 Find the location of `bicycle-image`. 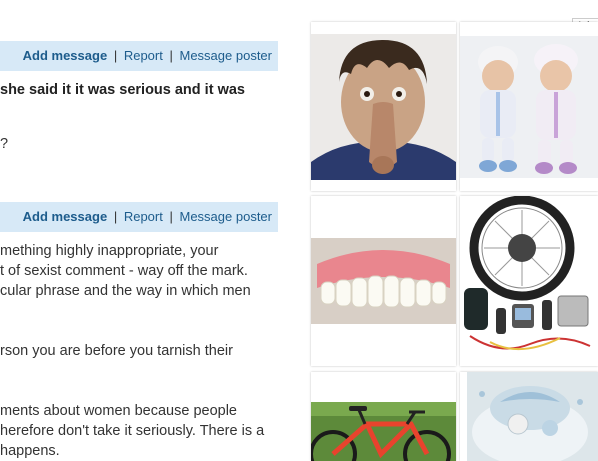

bicycle-image is located at coordinates (383, 416).